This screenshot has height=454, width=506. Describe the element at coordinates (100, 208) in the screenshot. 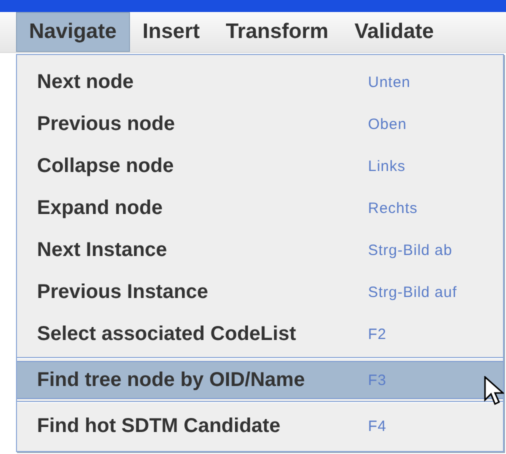

I see `menu-entry-label: Expand node` at that location.